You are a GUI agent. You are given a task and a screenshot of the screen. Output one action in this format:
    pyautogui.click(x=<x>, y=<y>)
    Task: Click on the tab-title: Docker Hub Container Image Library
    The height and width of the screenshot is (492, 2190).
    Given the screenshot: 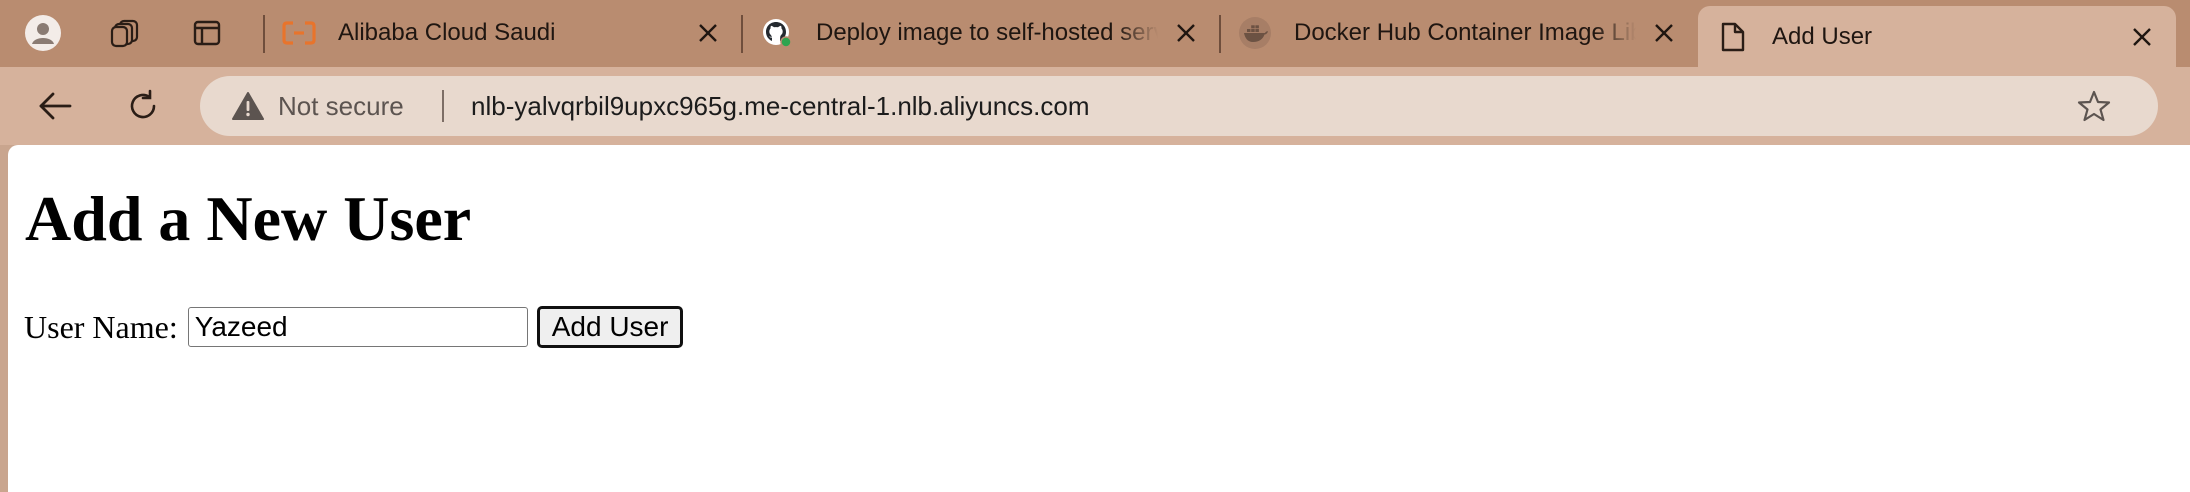 What is the action you would take?
    pyautogui.click(x=1465, y=32)
    